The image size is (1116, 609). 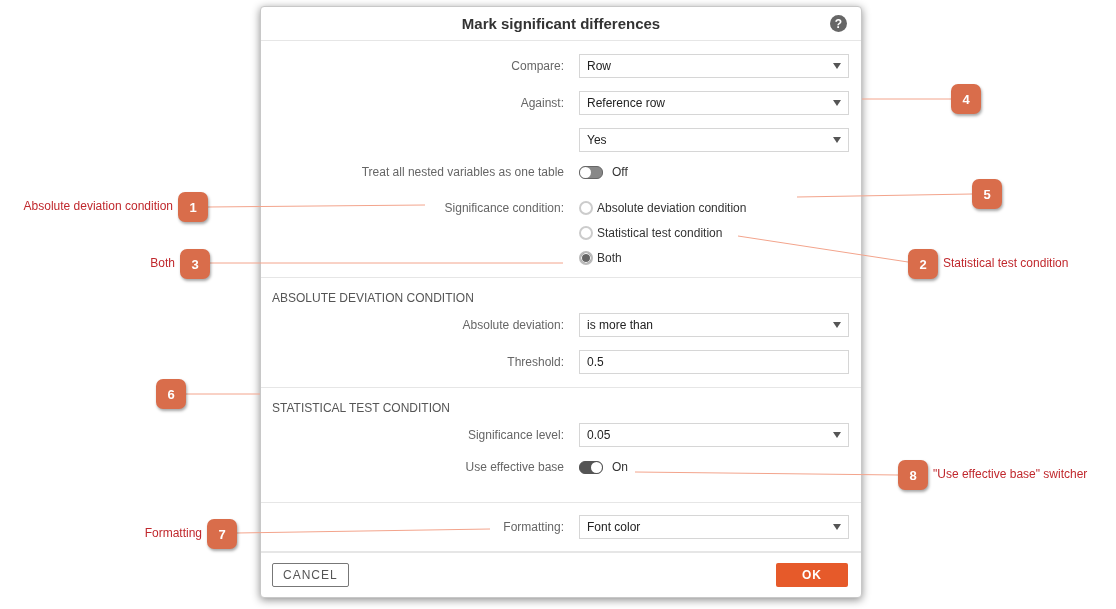 I want to click on field-label: Threshold:, so click(x=535, y=362).